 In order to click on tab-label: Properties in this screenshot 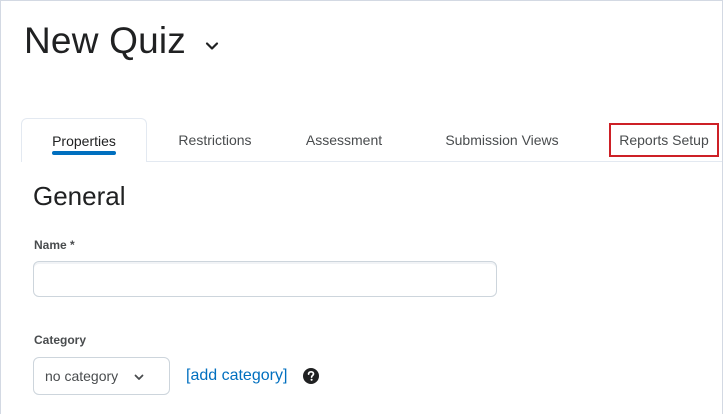, I will do `click(84, 140)`.